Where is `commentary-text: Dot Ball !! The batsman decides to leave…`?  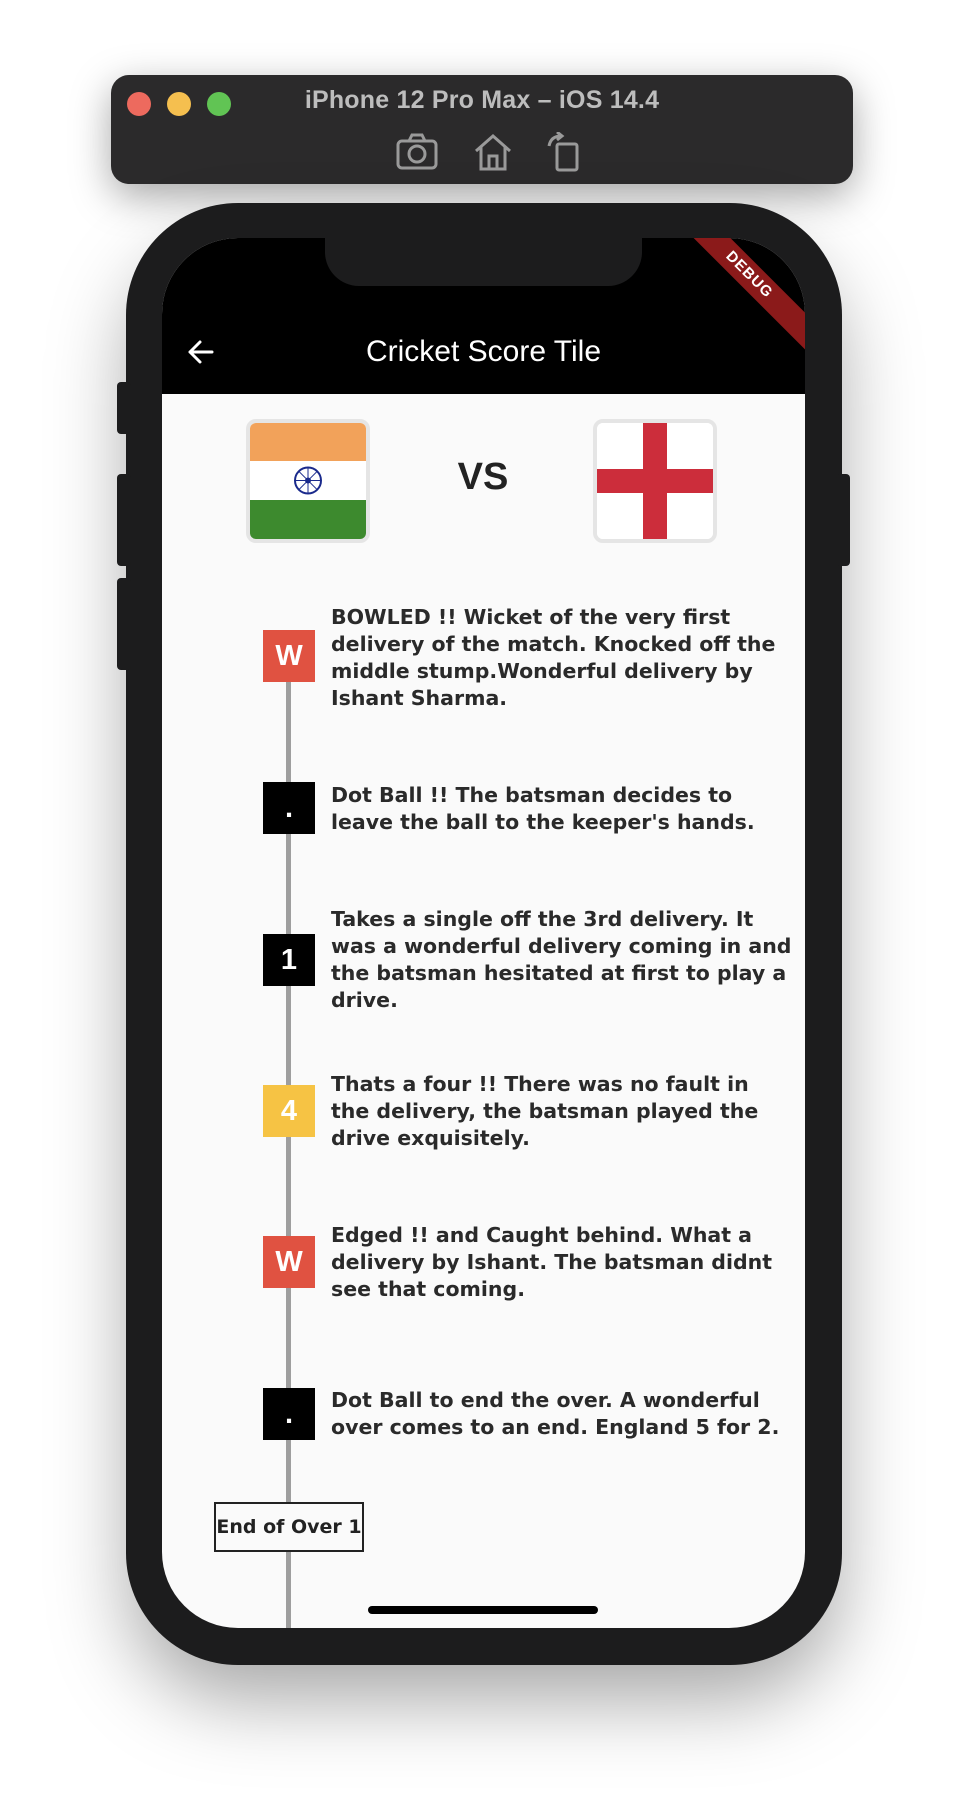
commentary-text: Dot Ball !! The batsman decides to leave… is located at coordinates (543, 808).